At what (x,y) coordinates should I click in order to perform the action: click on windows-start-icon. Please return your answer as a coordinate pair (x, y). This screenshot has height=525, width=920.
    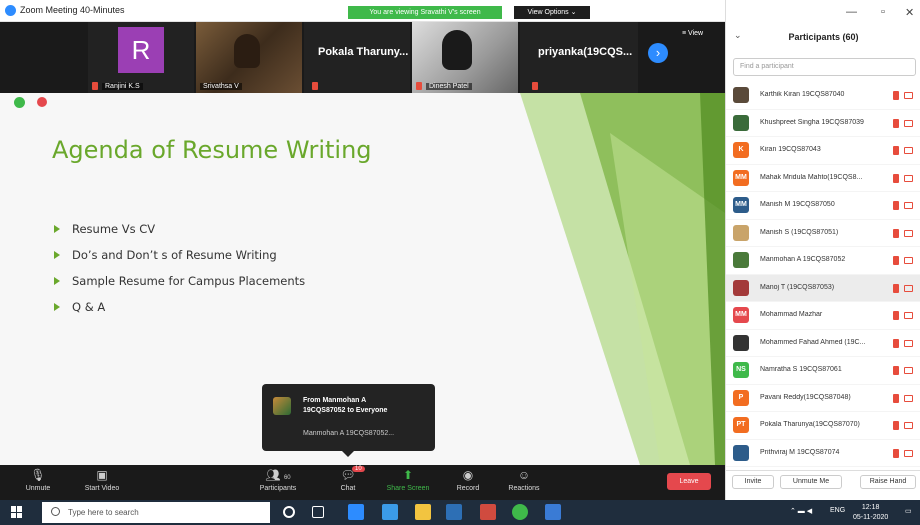
    Looking at the image, I should click on (17, 512).